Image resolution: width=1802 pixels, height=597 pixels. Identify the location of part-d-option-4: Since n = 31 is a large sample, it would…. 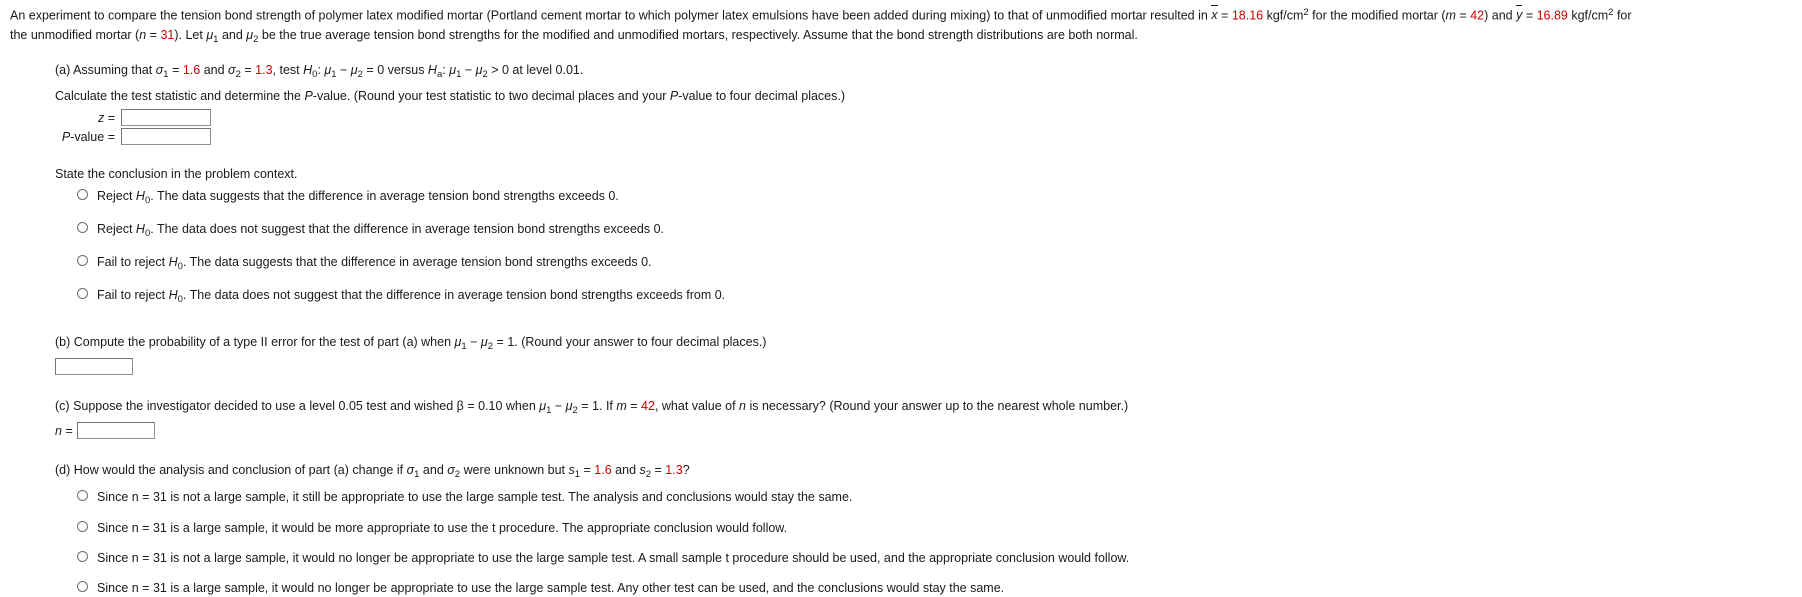
(928, 588).